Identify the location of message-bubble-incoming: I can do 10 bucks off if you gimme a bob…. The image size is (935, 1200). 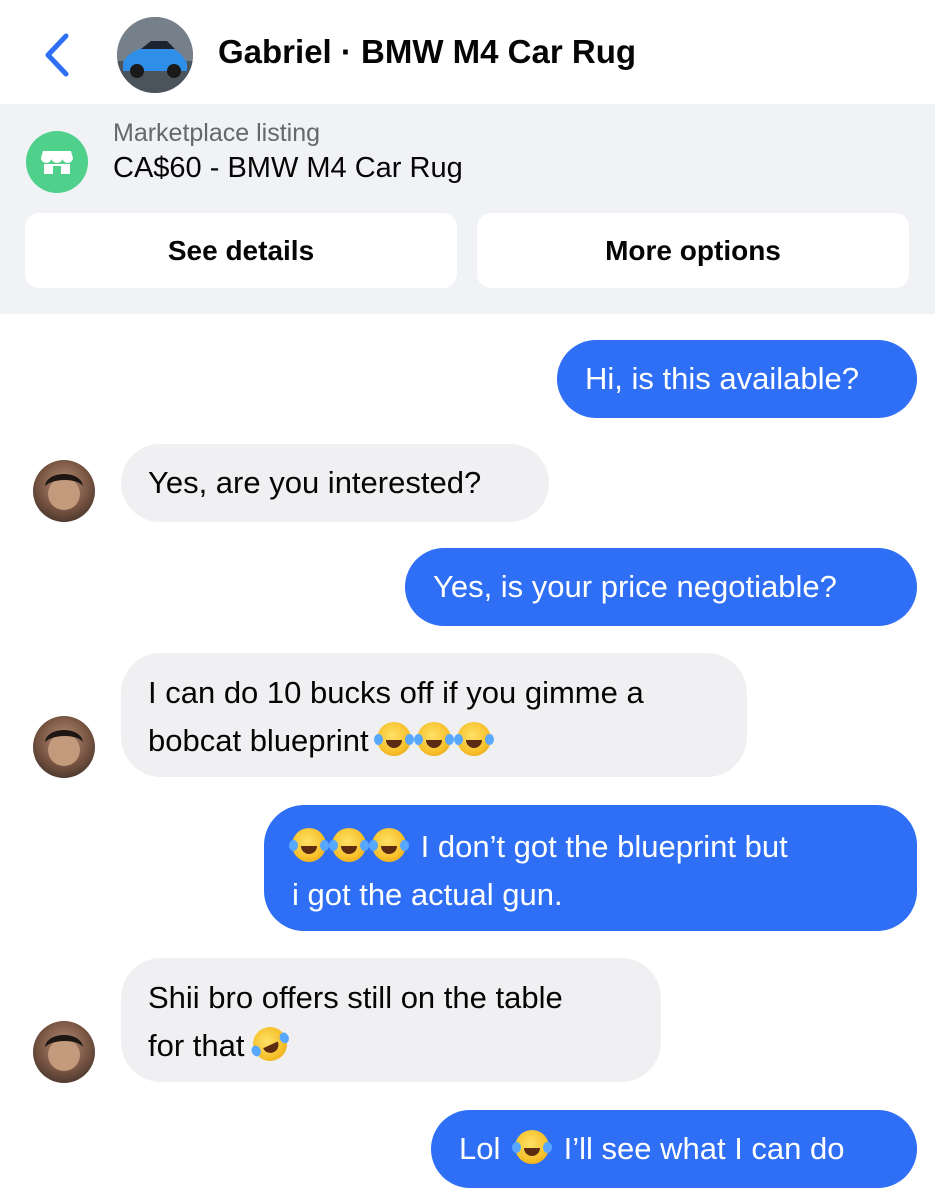
(434, 715).